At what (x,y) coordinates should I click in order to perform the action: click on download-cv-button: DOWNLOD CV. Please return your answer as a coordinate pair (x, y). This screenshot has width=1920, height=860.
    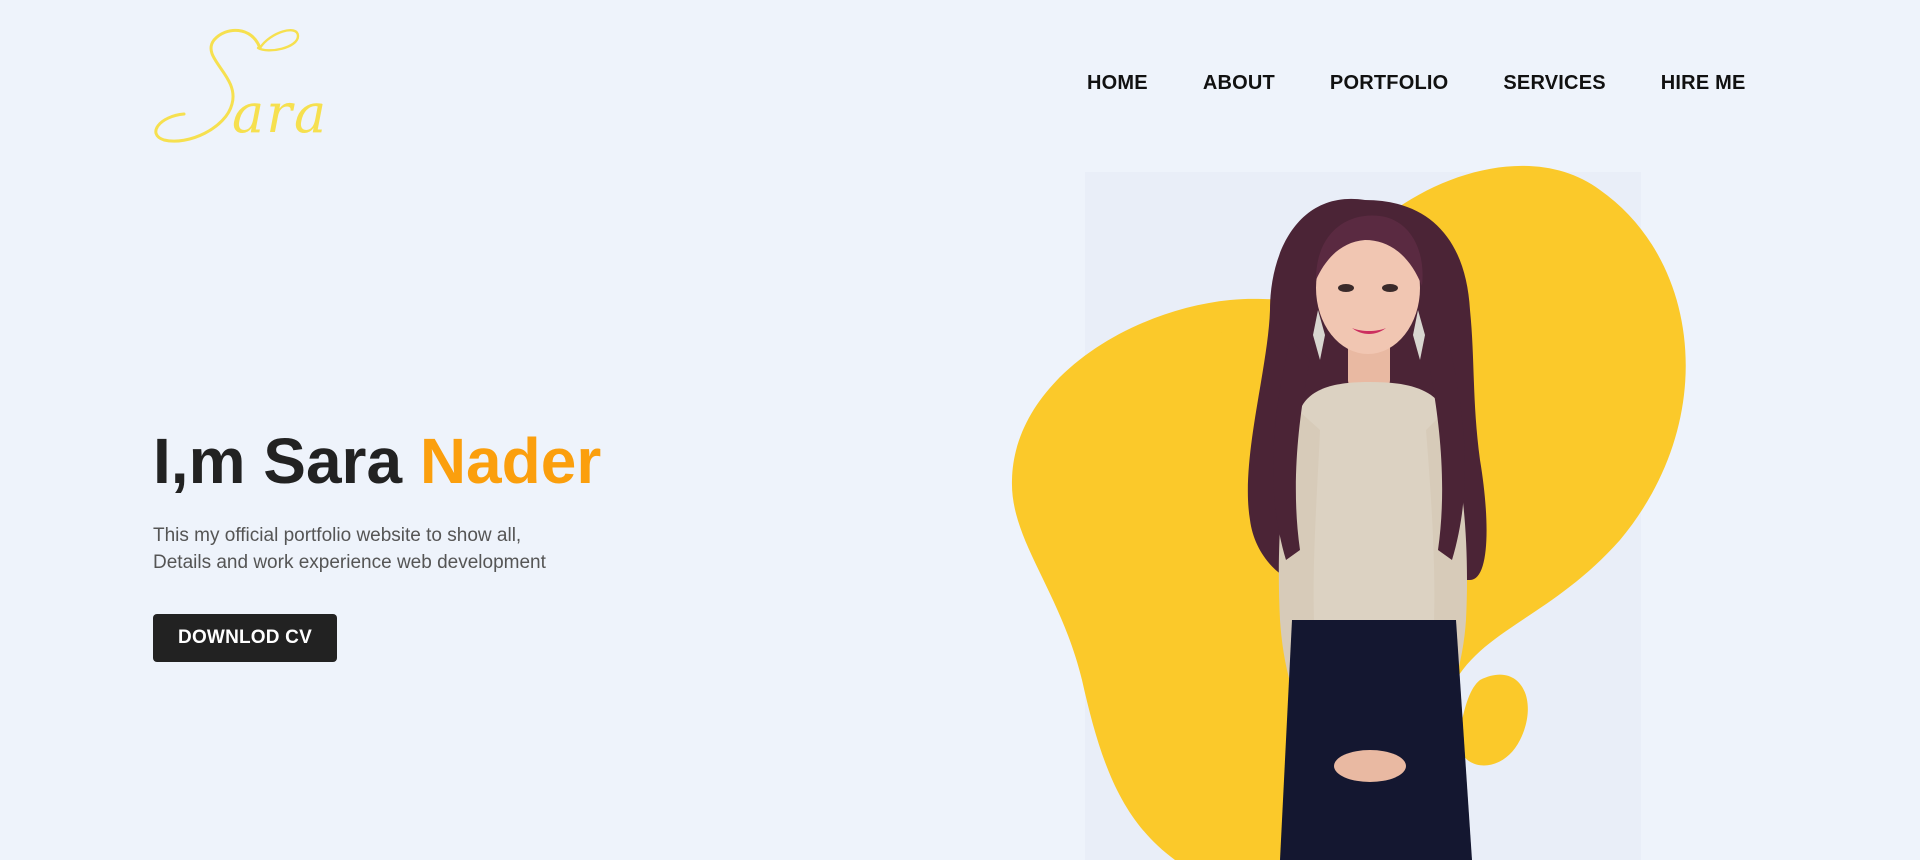
    Looking at the image, I should click on (245, 638).